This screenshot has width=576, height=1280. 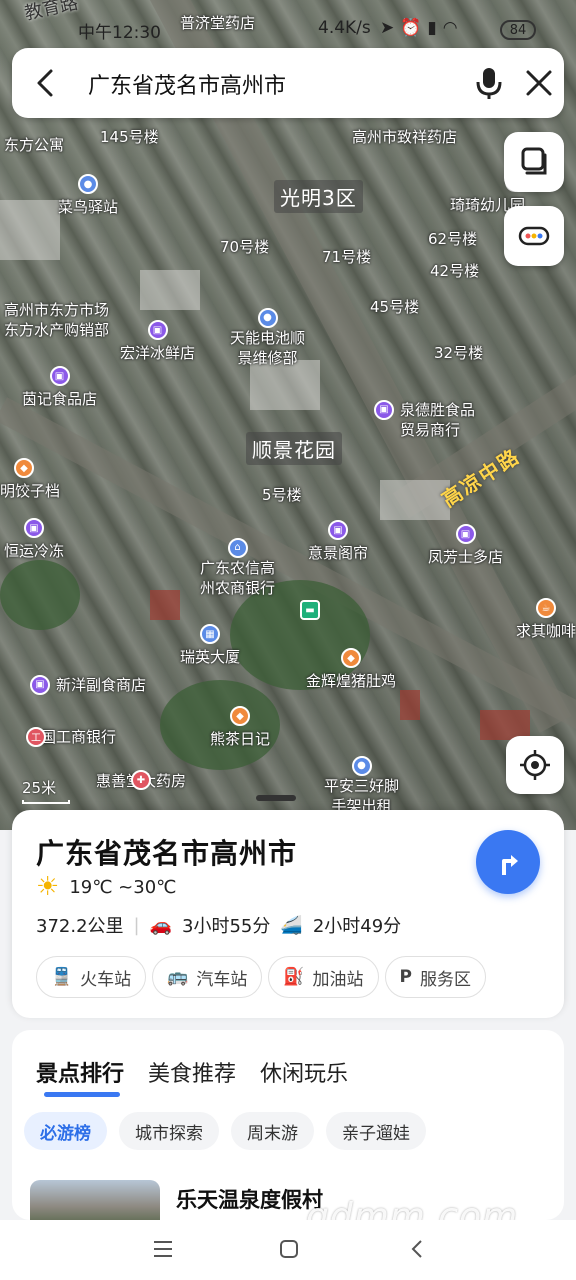 I want to click on poi-building-62: 62号楼, so click(x=452, y=238).